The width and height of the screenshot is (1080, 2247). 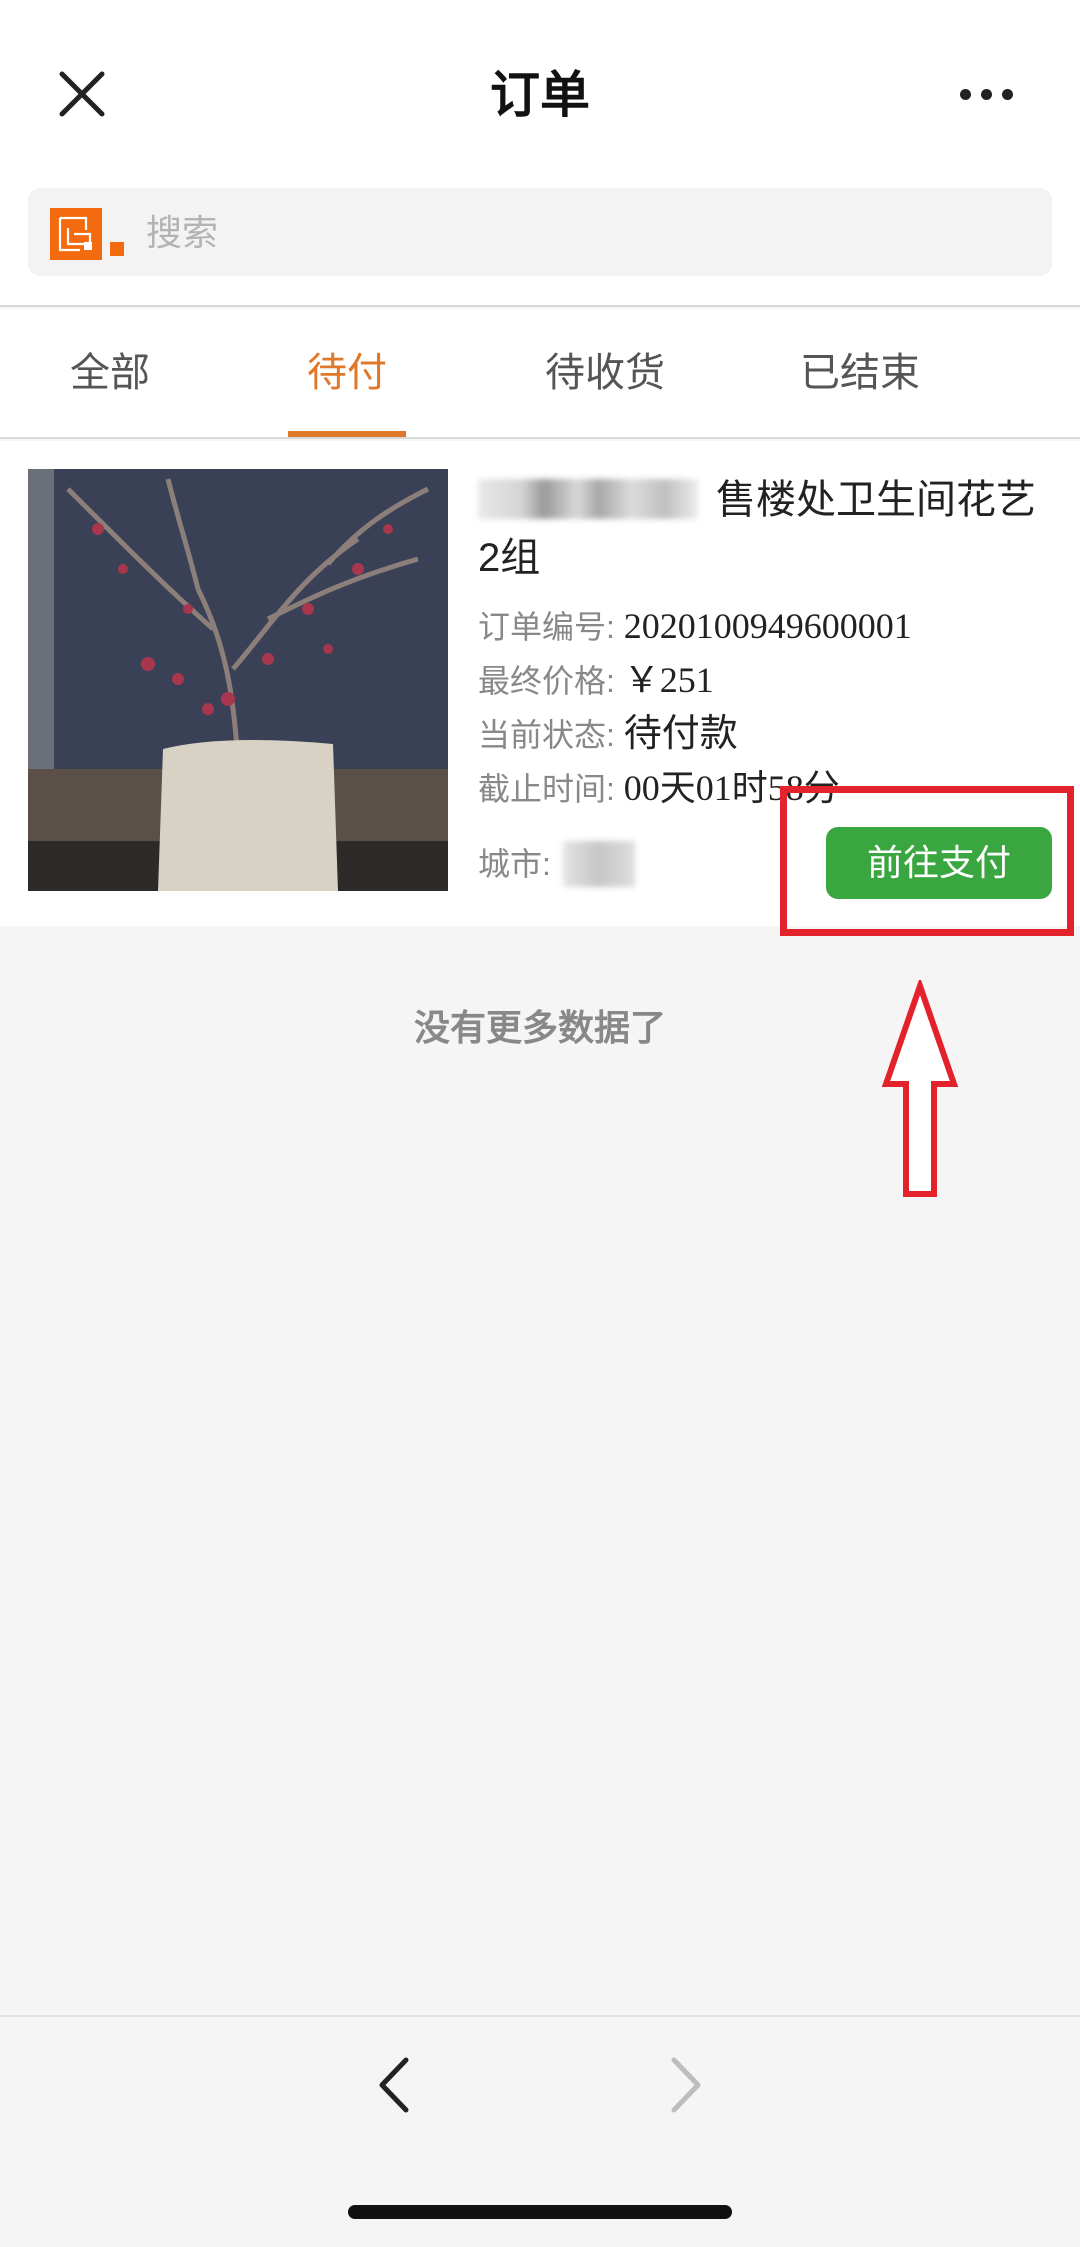 I want to click on status-value: 待付款, so click(x=680, y=734).